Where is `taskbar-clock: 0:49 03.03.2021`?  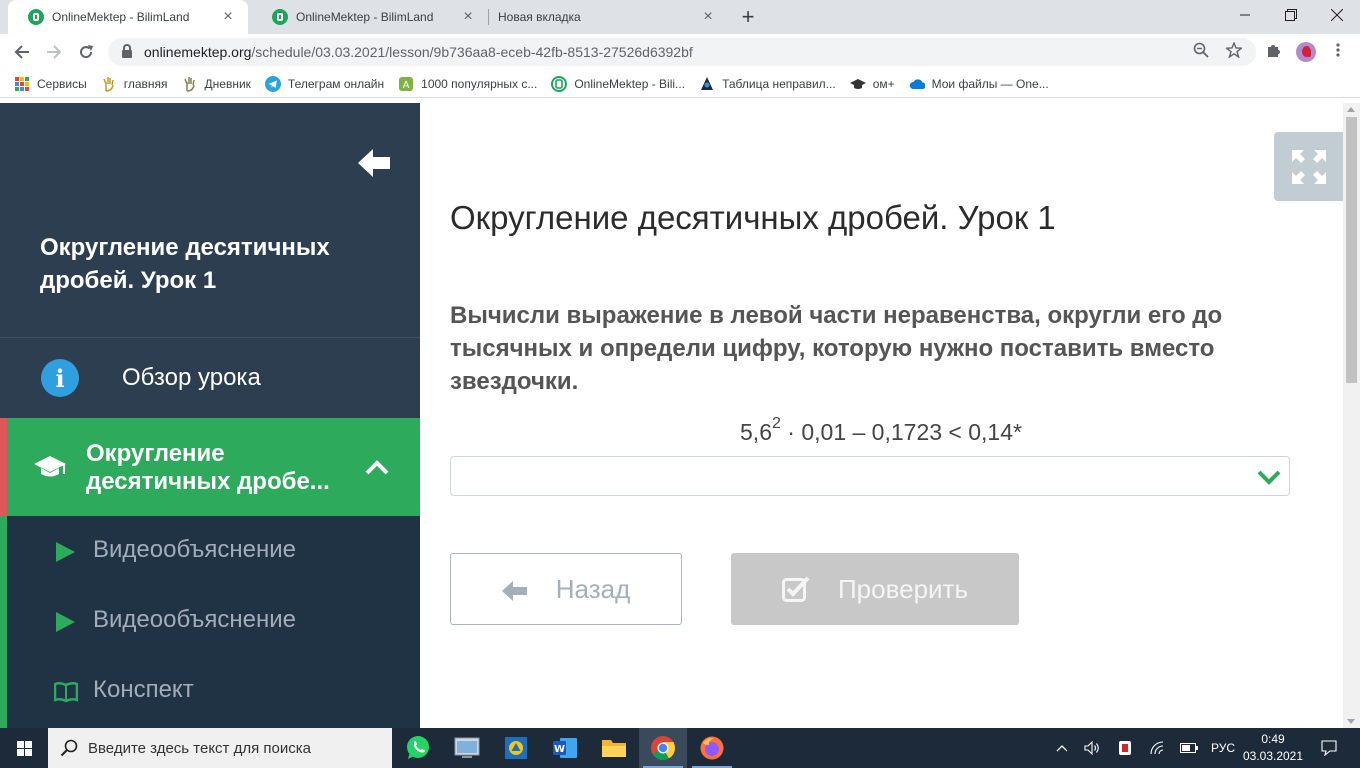
taskbar-clock: 0:49 03.03.2021 is located at coordinates (1273, 748).